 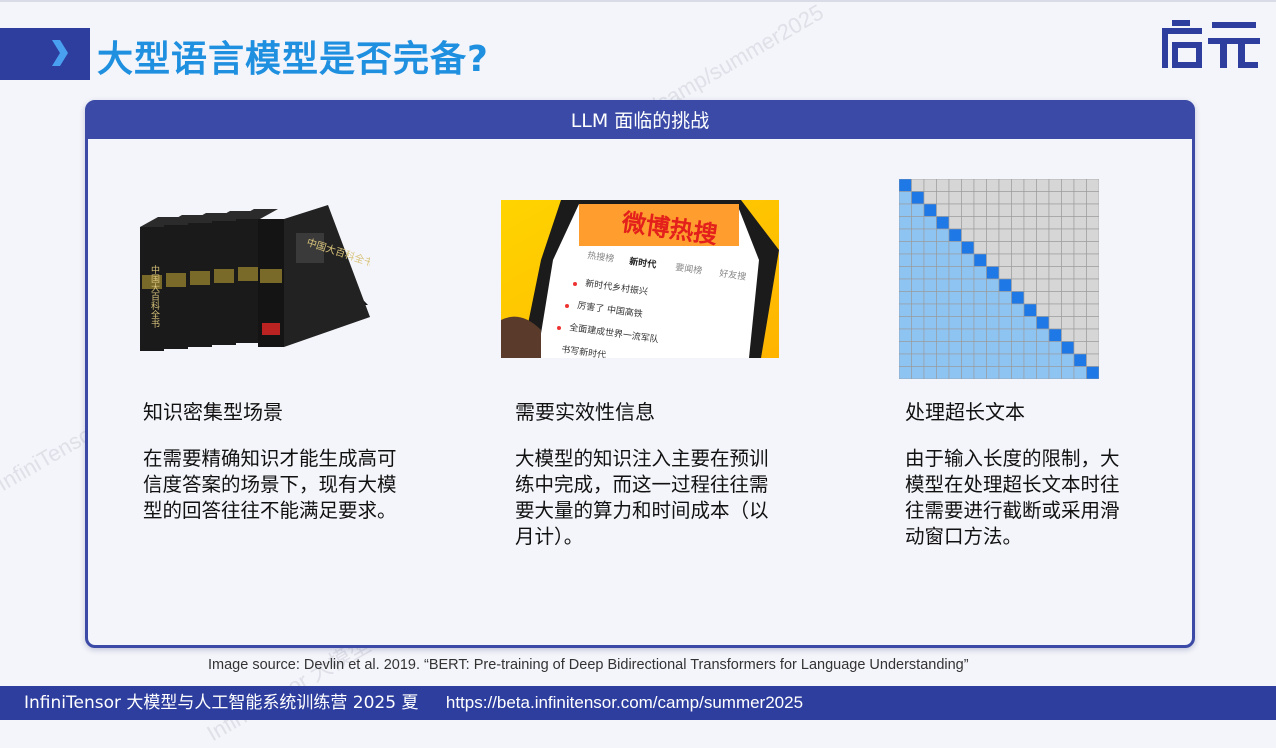 I want to click on encyclopedia-books-image: 中国大百科全书 中国大百科全书, so click(x=255, y=278).